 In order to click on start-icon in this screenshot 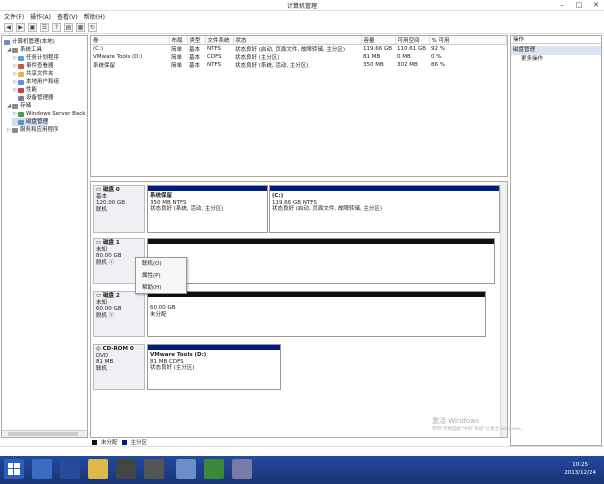, I will do `click(14, 469)`.